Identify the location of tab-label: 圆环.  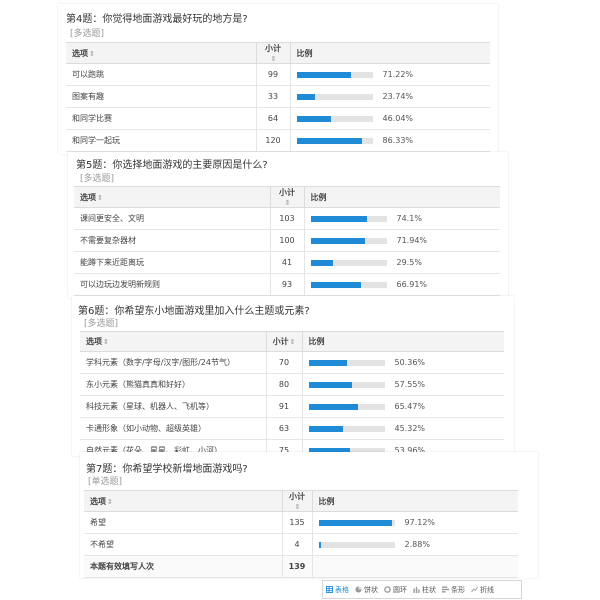
(400, 589).